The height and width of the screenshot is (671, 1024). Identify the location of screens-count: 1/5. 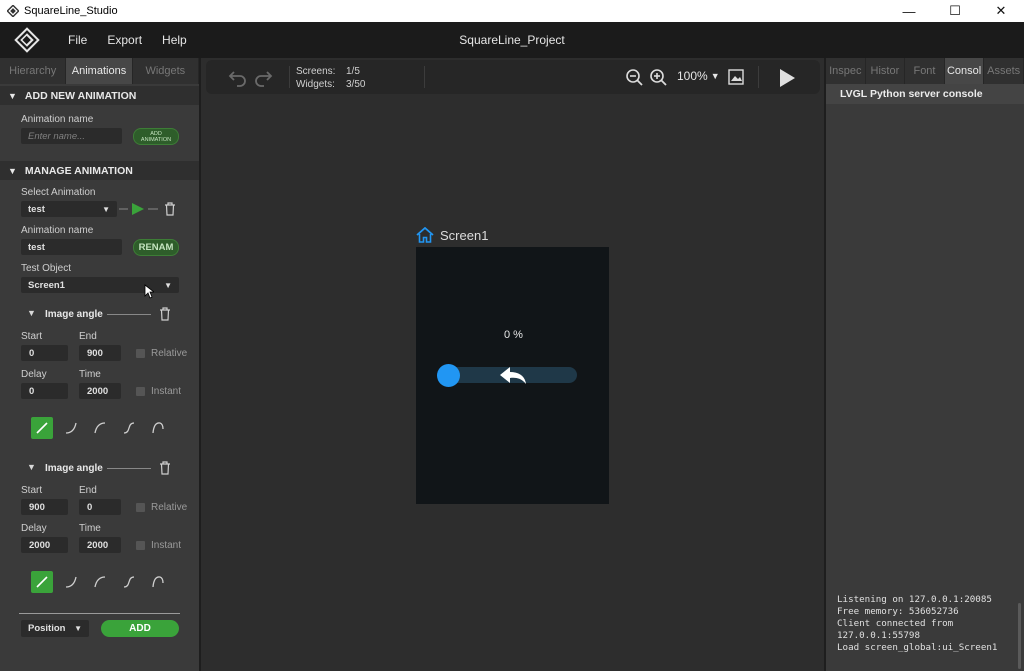
(353, 71).